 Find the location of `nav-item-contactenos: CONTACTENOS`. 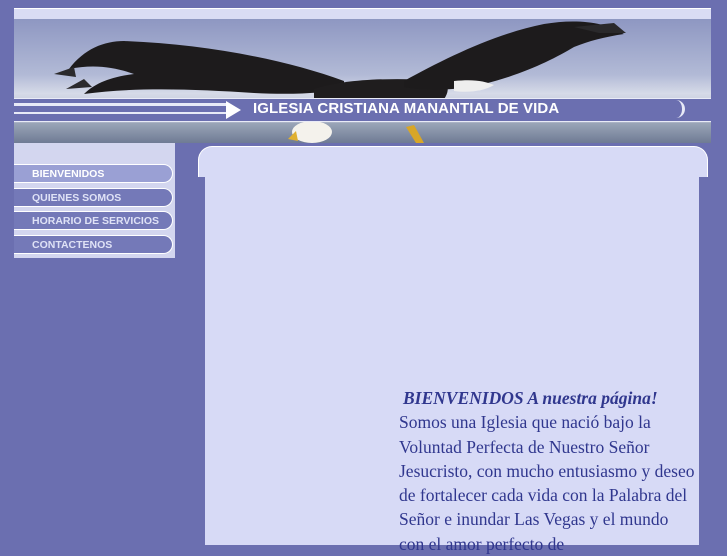

nav-item-contactenos: CONTACTENOS is located at coordinates (93, 244).